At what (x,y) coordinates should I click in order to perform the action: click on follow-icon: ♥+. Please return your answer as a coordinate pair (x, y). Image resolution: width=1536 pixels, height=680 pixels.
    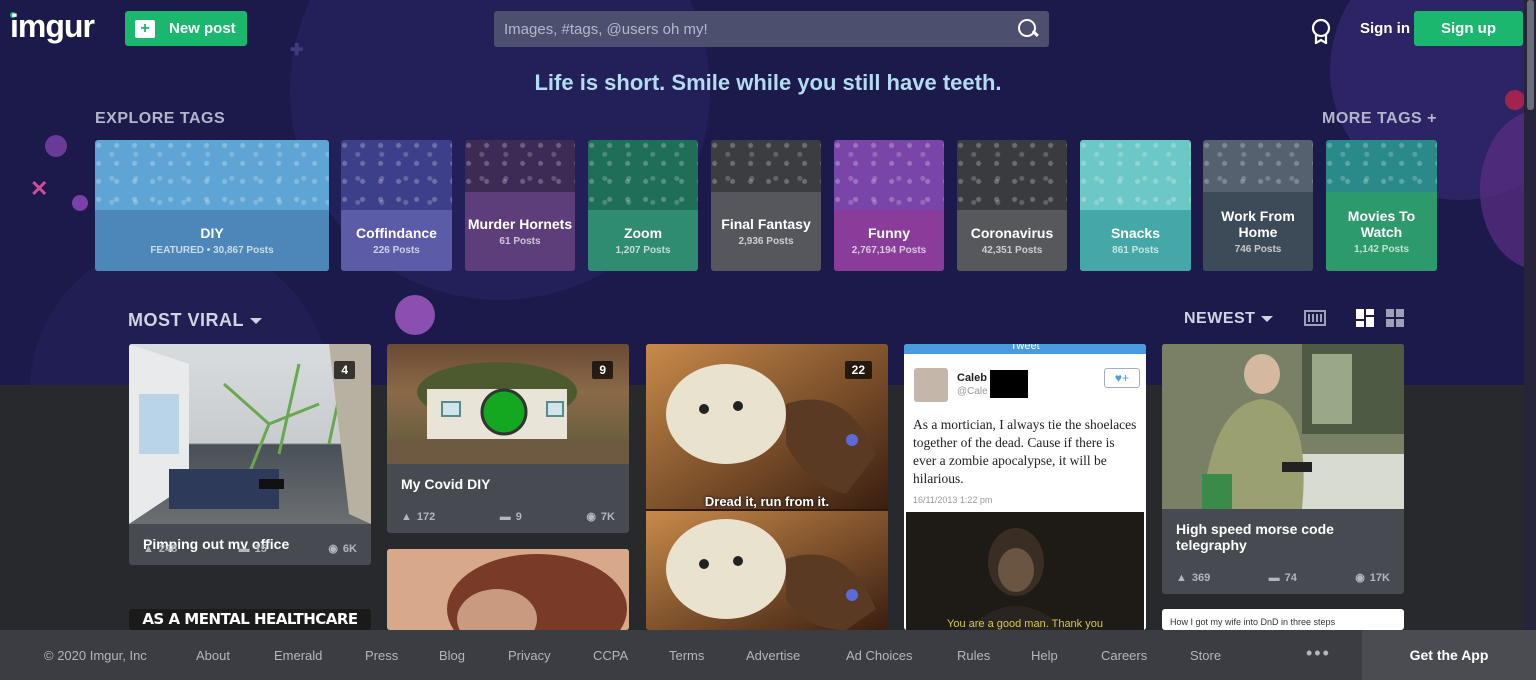
    Looking at the image, I should click on (1122, 378).